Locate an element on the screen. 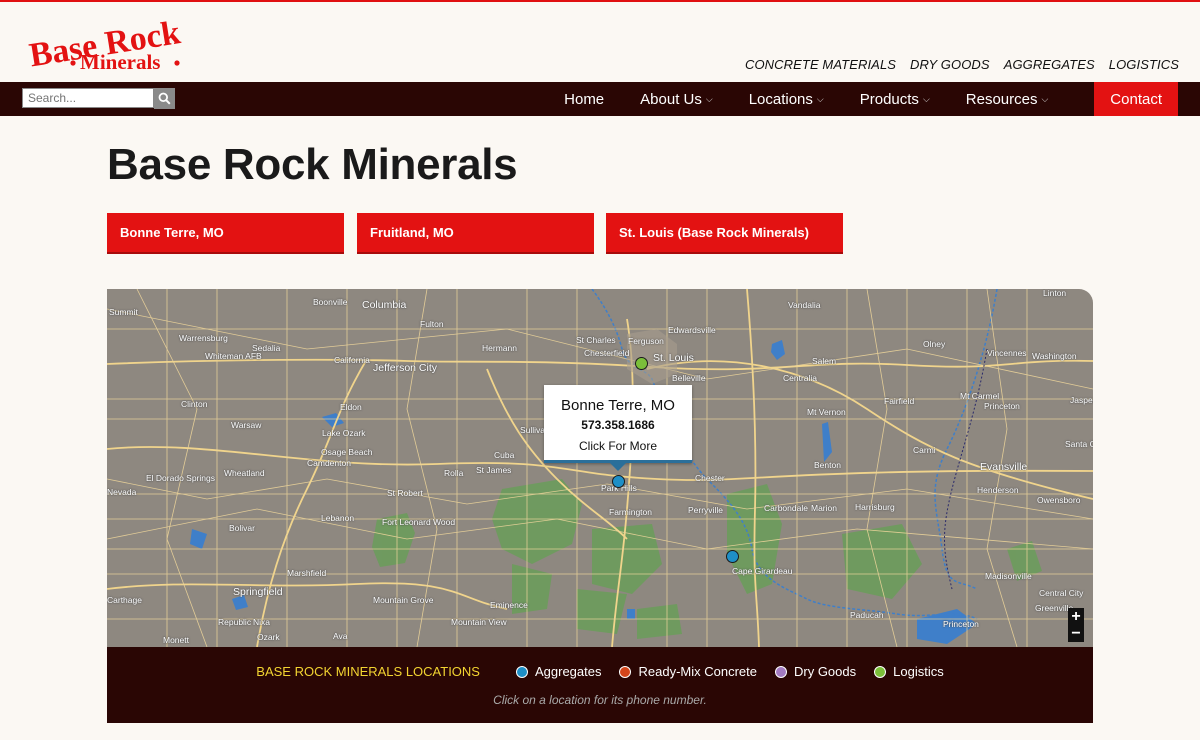 This screenshot has height=740, width=1200. location-button-st-louis: St. Louis (Base Rock Minerals) is located at coordinates (724, 233).